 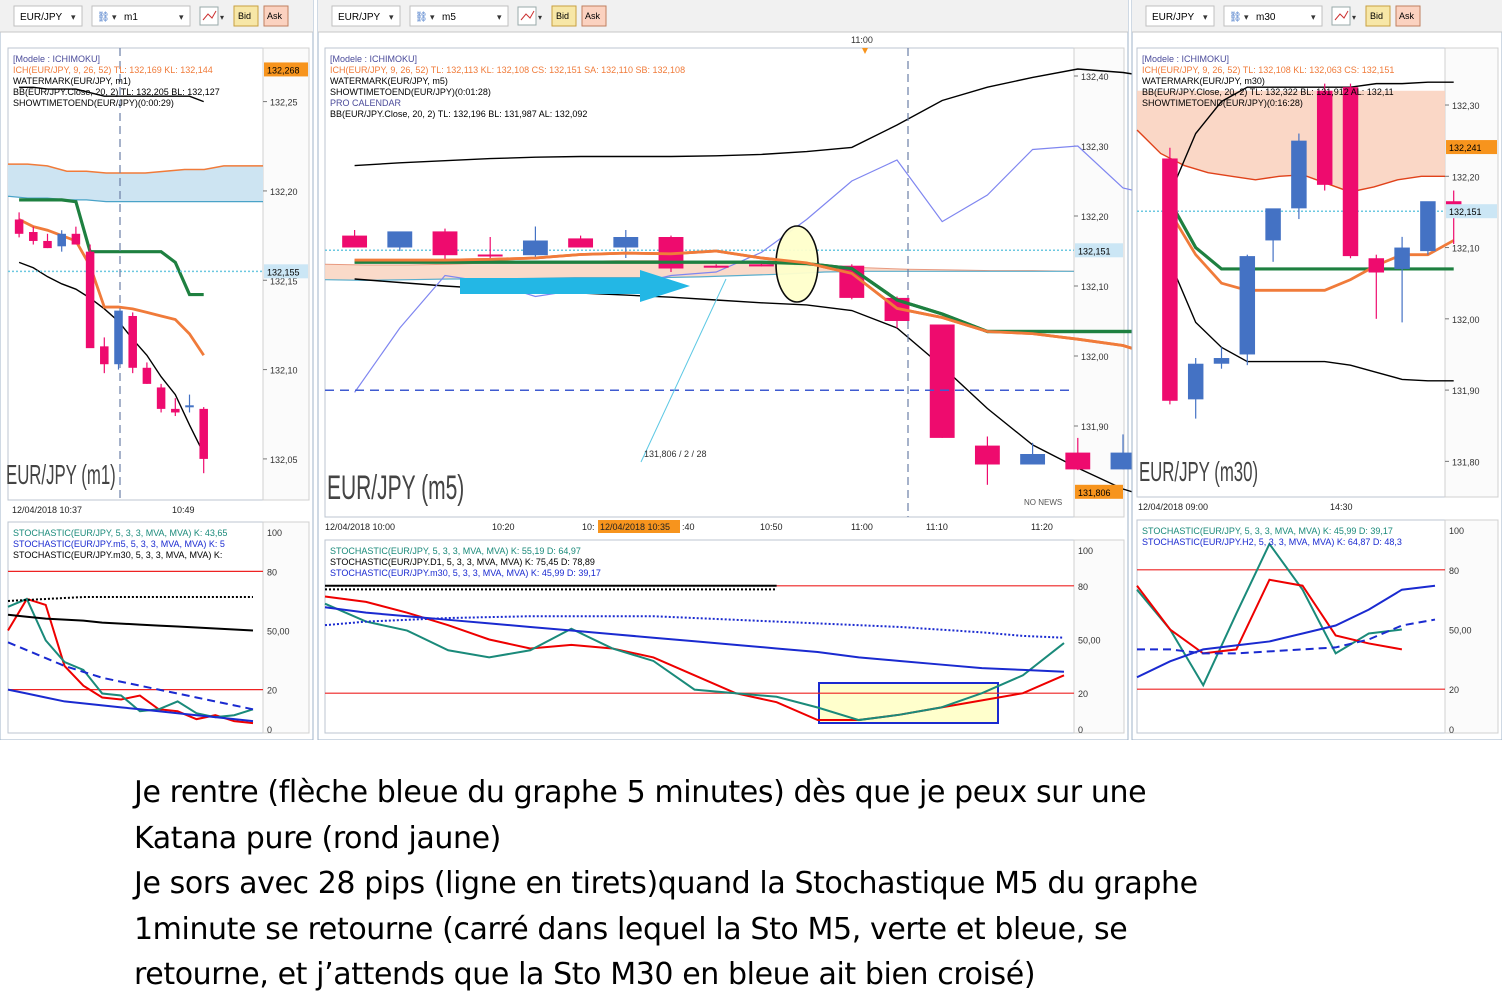 What do you see at coordinates (72, 81) in the screenshot?
I see `indicator-legend: WATERMARK(EUR/JPY, m1)` at bounding box center [72, 81].